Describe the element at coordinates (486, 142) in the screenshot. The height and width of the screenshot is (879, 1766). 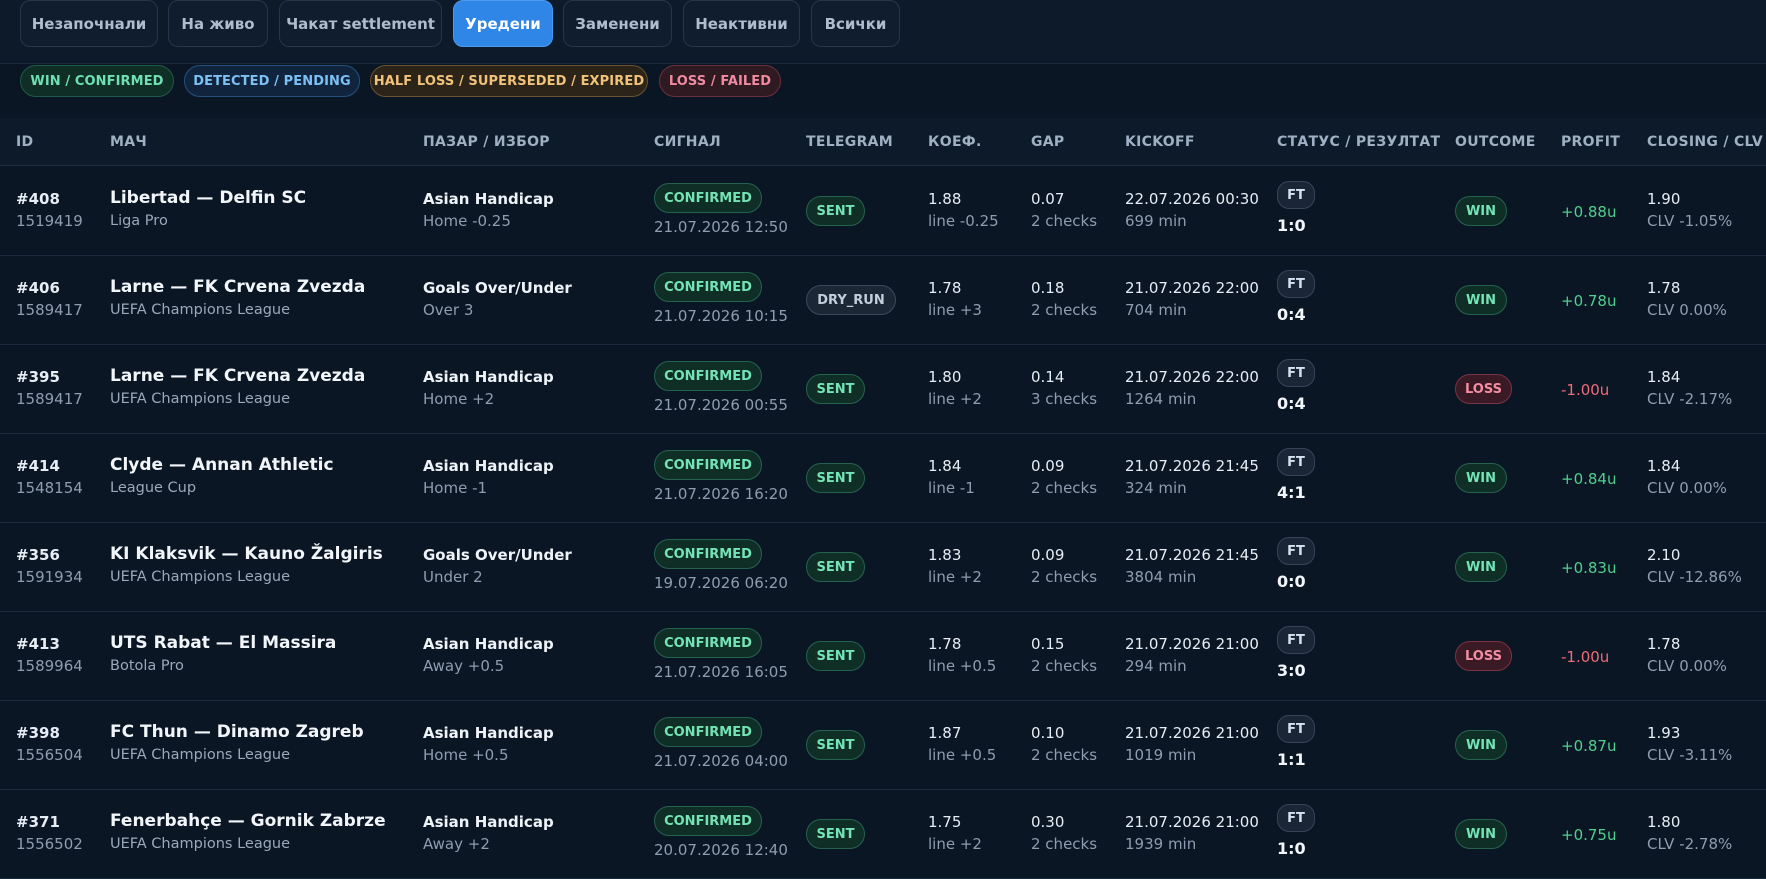
I see `col-market: ПАЗАР / ИЗБОР` at that location.